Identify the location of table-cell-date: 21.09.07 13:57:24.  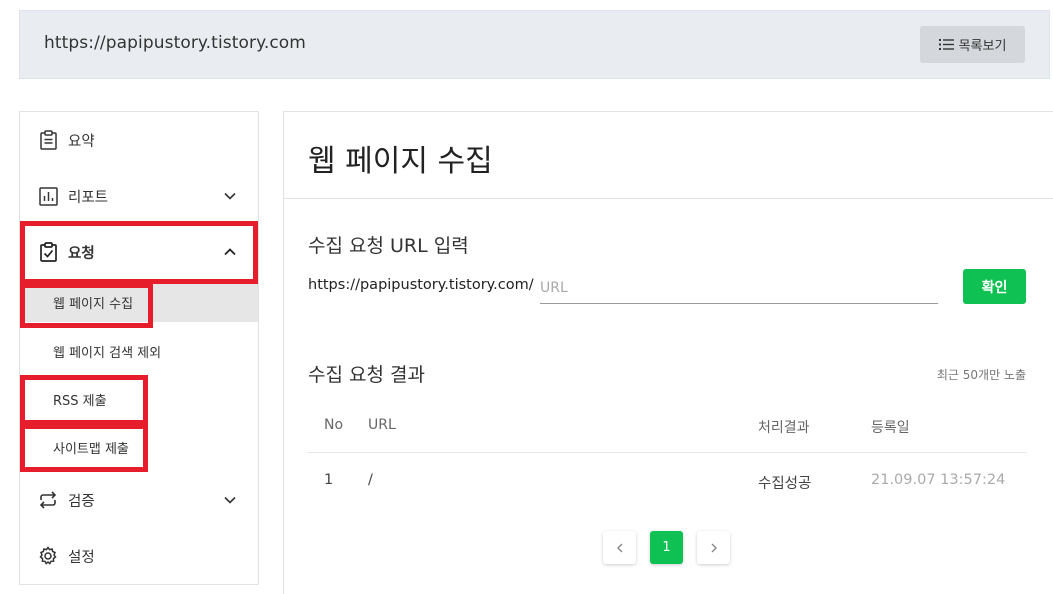
(938, 480).